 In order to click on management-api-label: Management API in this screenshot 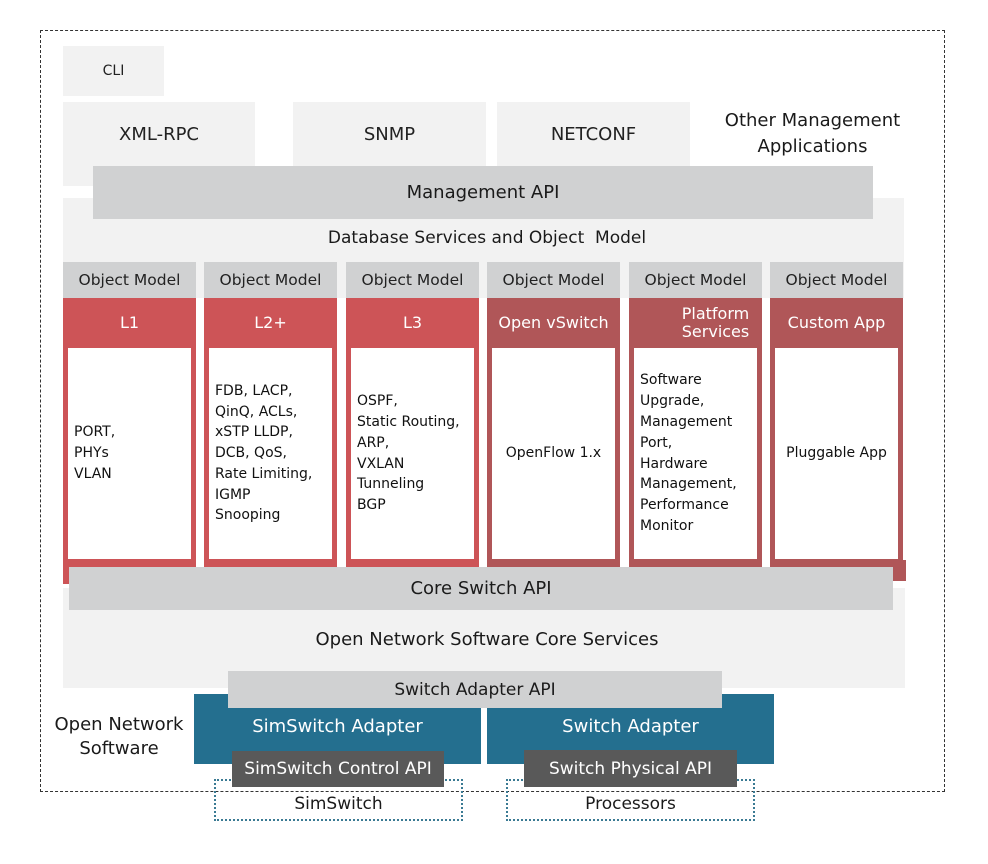, I will do `click(483, 192)`.